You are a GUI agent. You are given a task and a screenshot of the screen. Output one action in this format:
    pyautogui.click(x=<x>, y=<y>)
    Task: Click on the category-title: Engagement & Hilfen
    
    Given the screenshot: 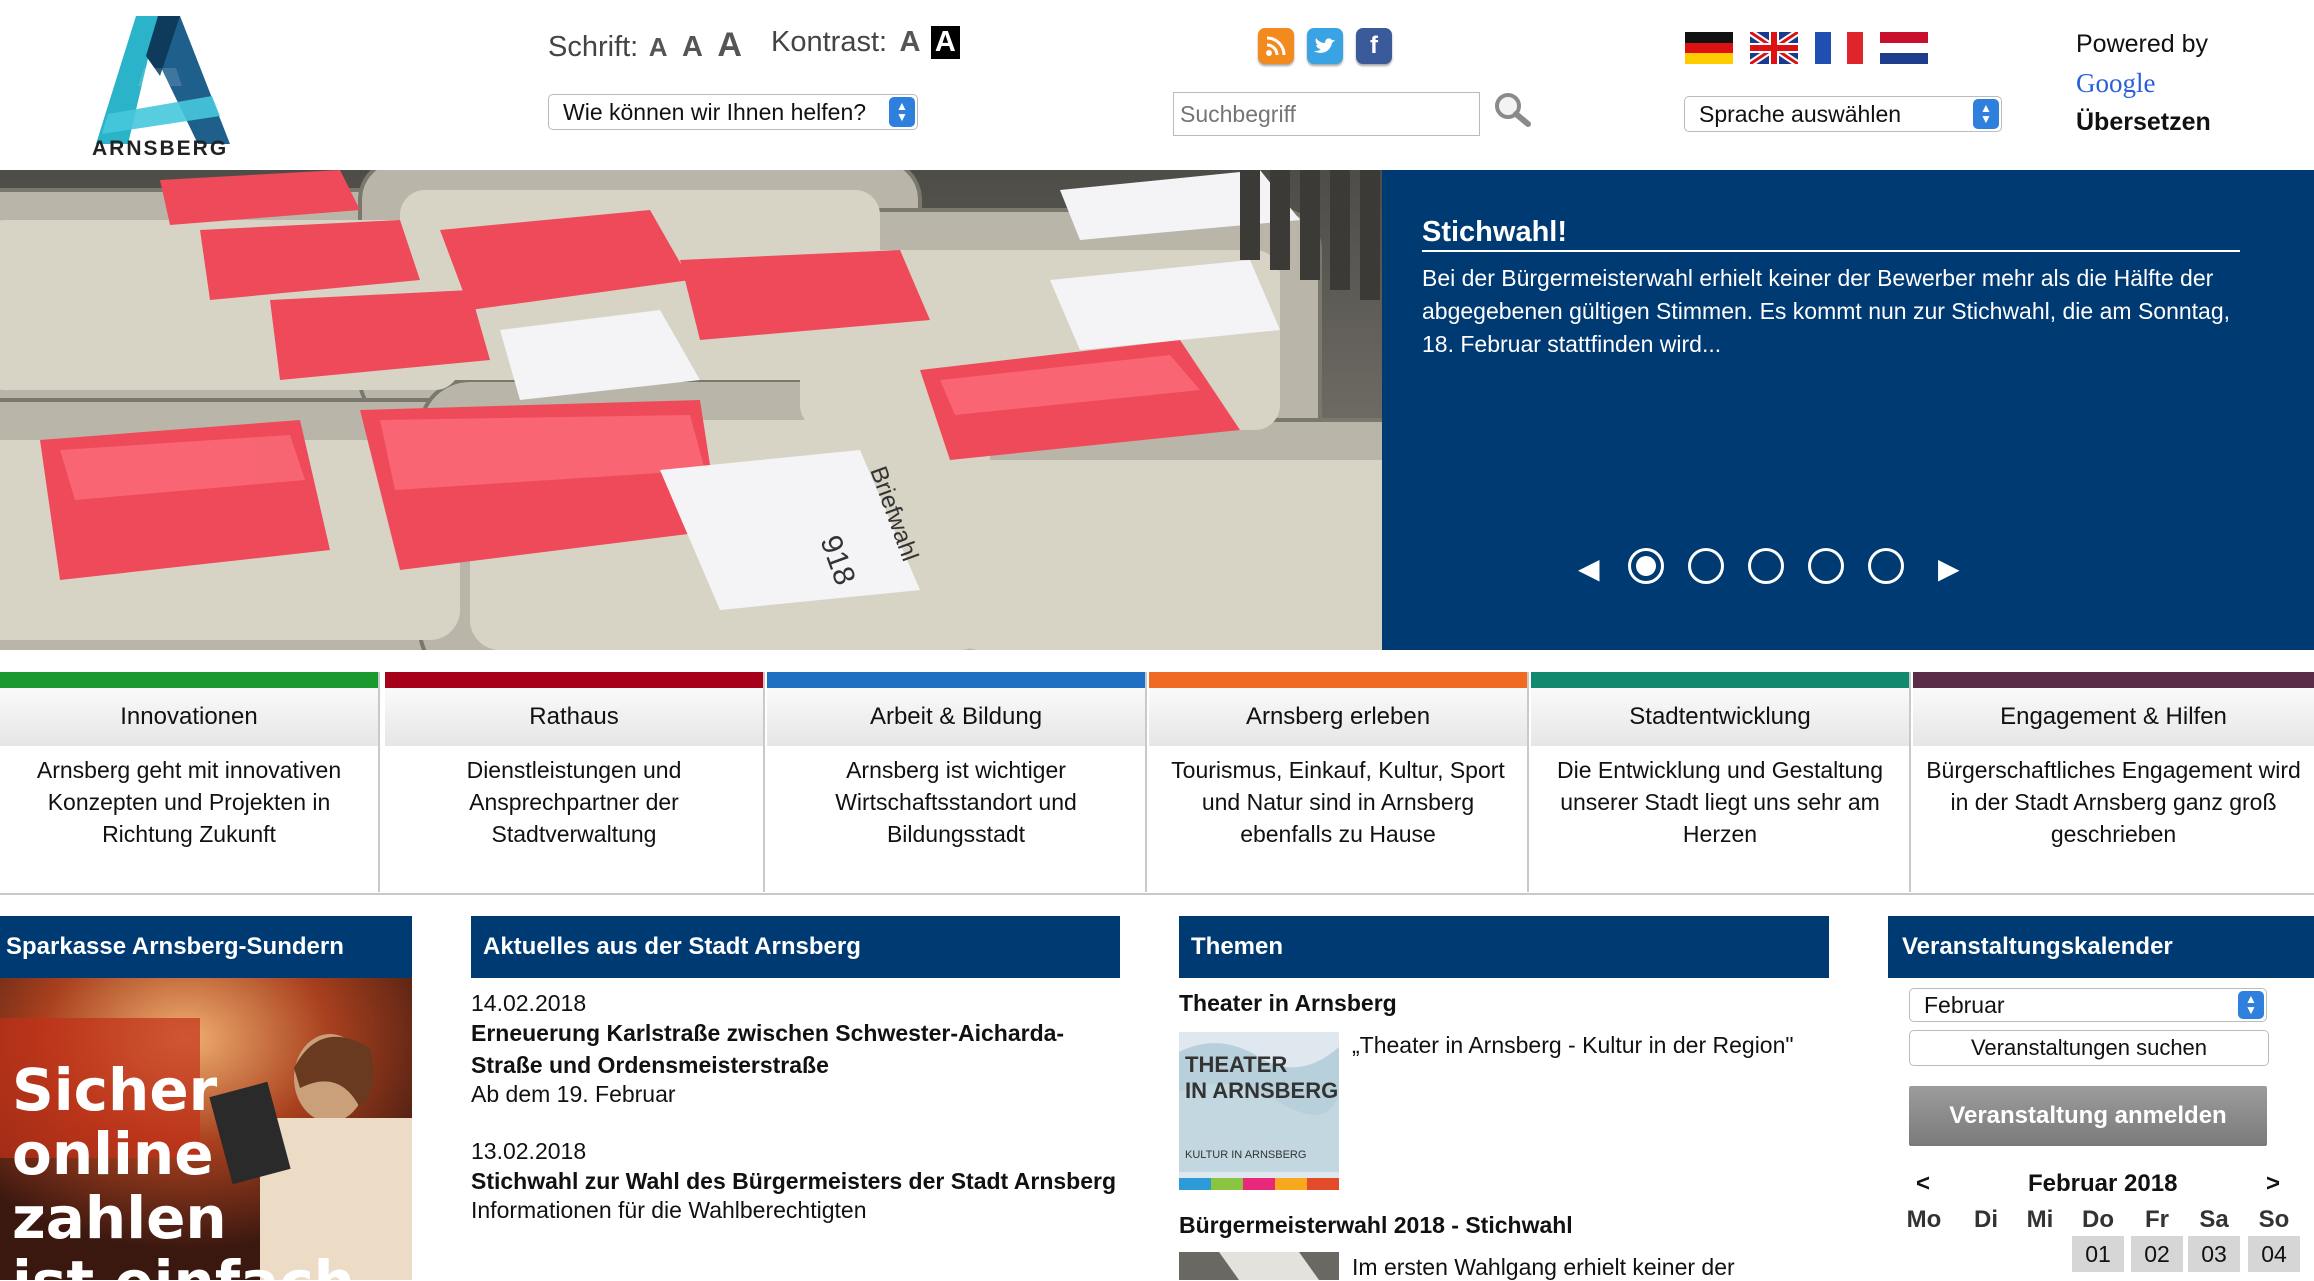 What is the action you would take?
    pyautogui.click(x=2113, y=717)
    